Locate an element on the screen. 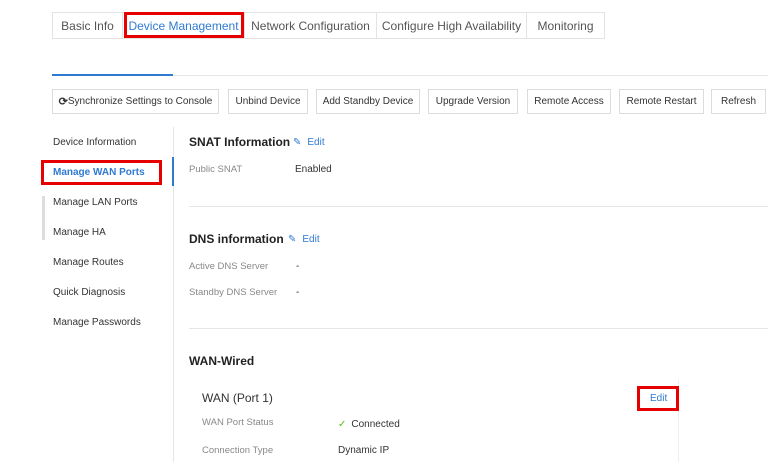  wan-status: ✓ Connected is located at coordinates (369, 424).